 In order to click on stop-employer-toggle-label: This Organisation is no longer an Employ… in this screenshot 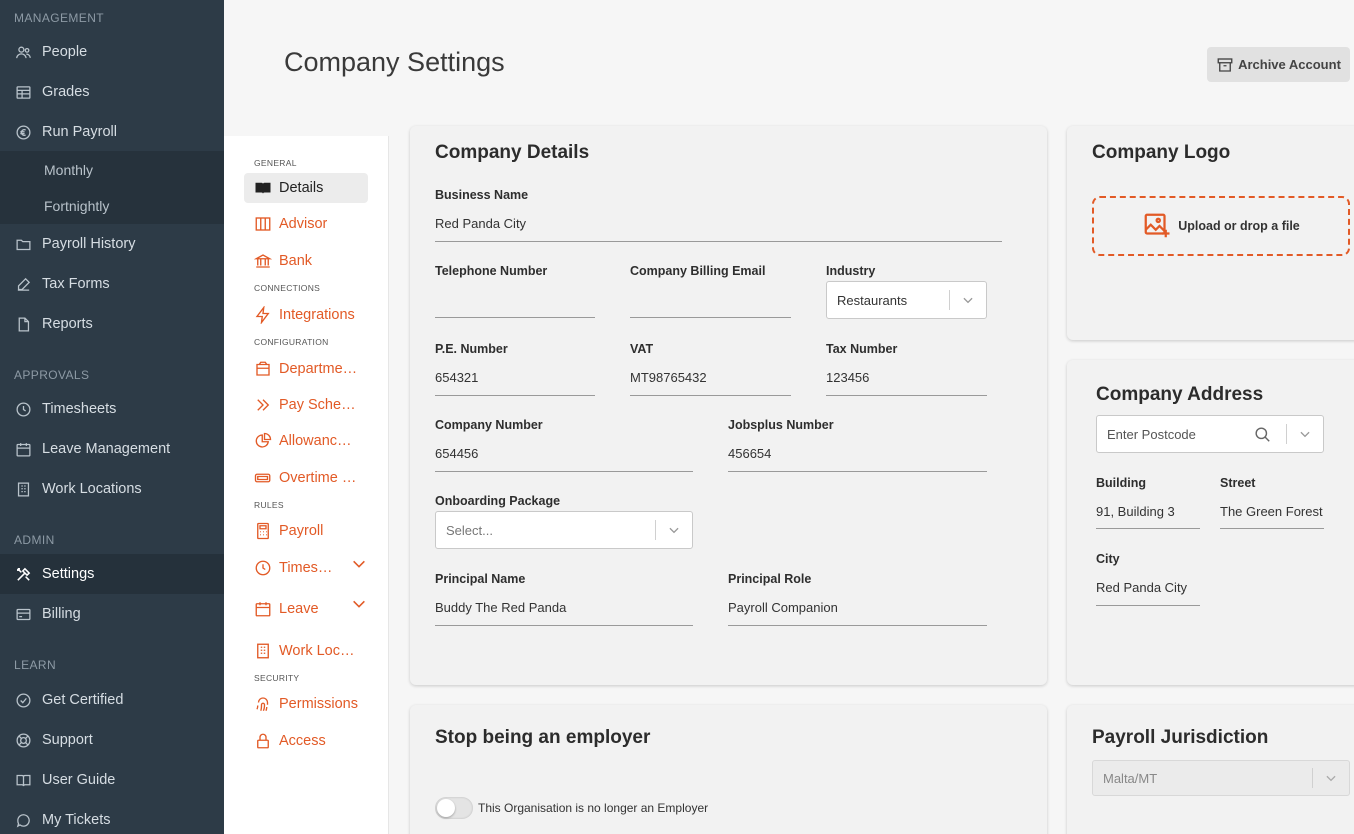, I will do `click(593, 808)`.